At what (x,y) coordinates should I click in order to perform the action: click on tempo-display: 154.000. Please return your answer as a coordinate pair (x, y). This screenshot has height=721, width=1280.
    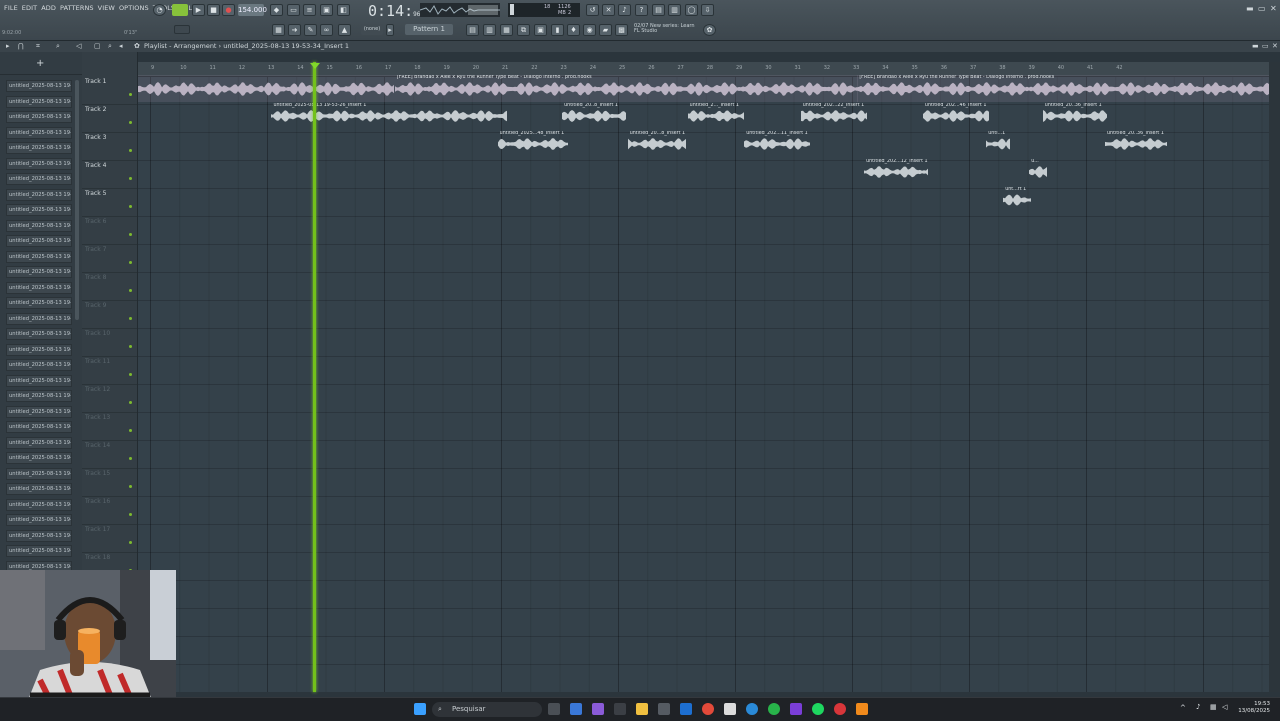
    Looking at the image, I should click on (252, 10).